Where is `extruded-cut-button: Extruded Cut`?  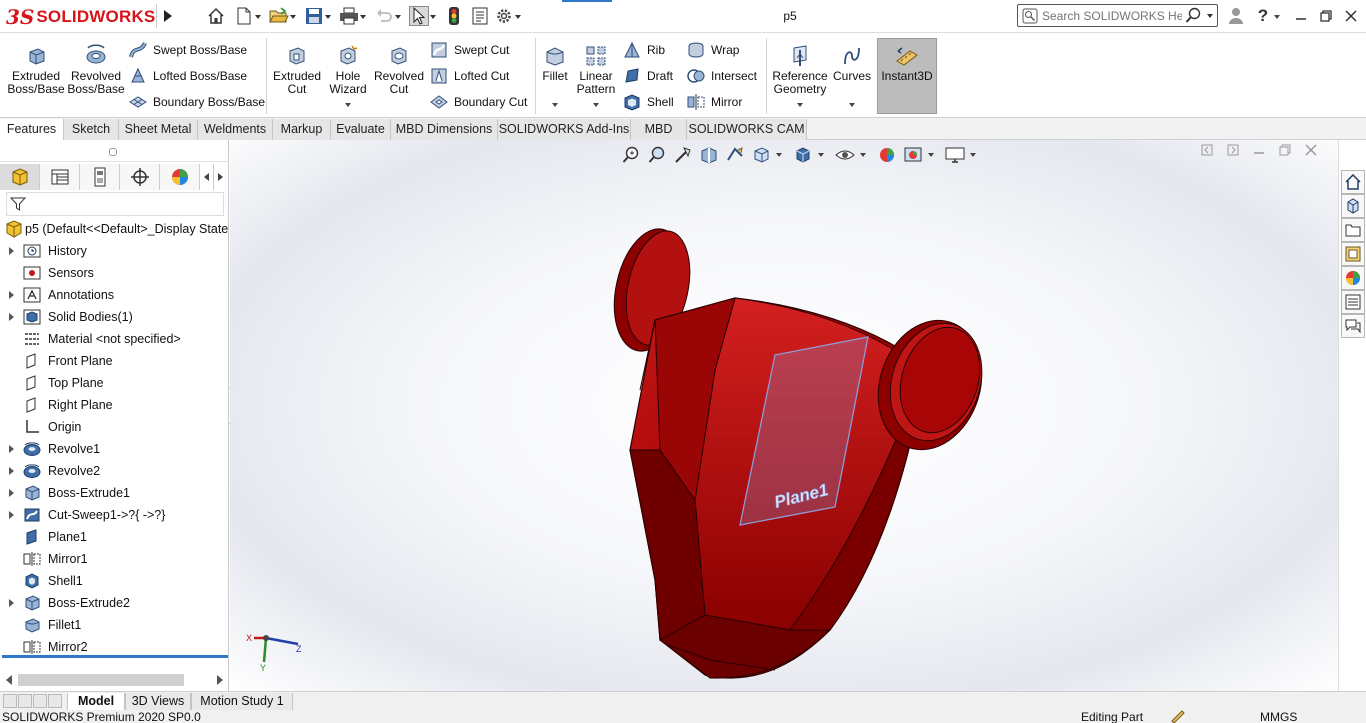
extruded-cut-button: Extruded Cut is located at coordinates (297, 70).